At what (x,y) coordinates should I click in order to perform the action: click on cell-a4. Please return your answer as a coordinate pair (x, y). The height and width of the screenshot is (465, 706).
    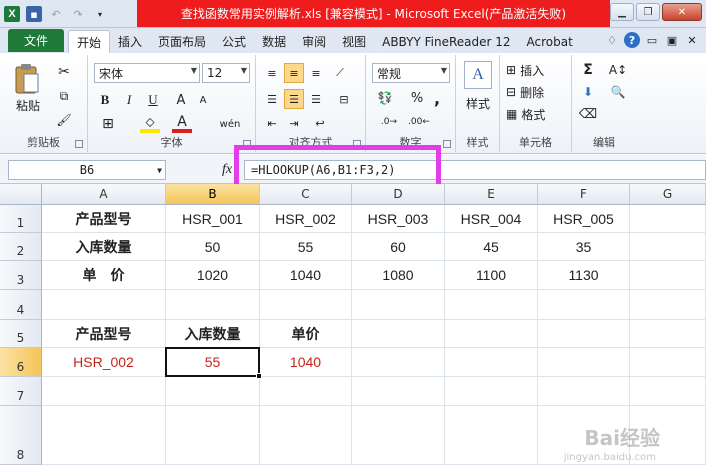
    Looking at the image, I should click on (104, 305).